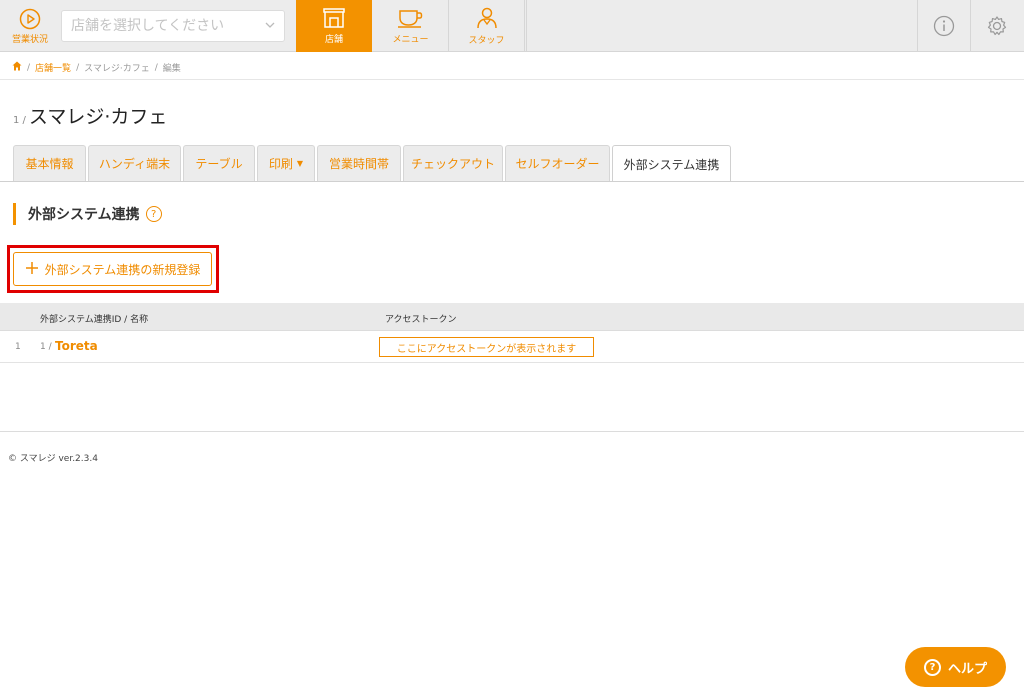  I want to click on tab-label: チェックアウト, so click(452, 164).